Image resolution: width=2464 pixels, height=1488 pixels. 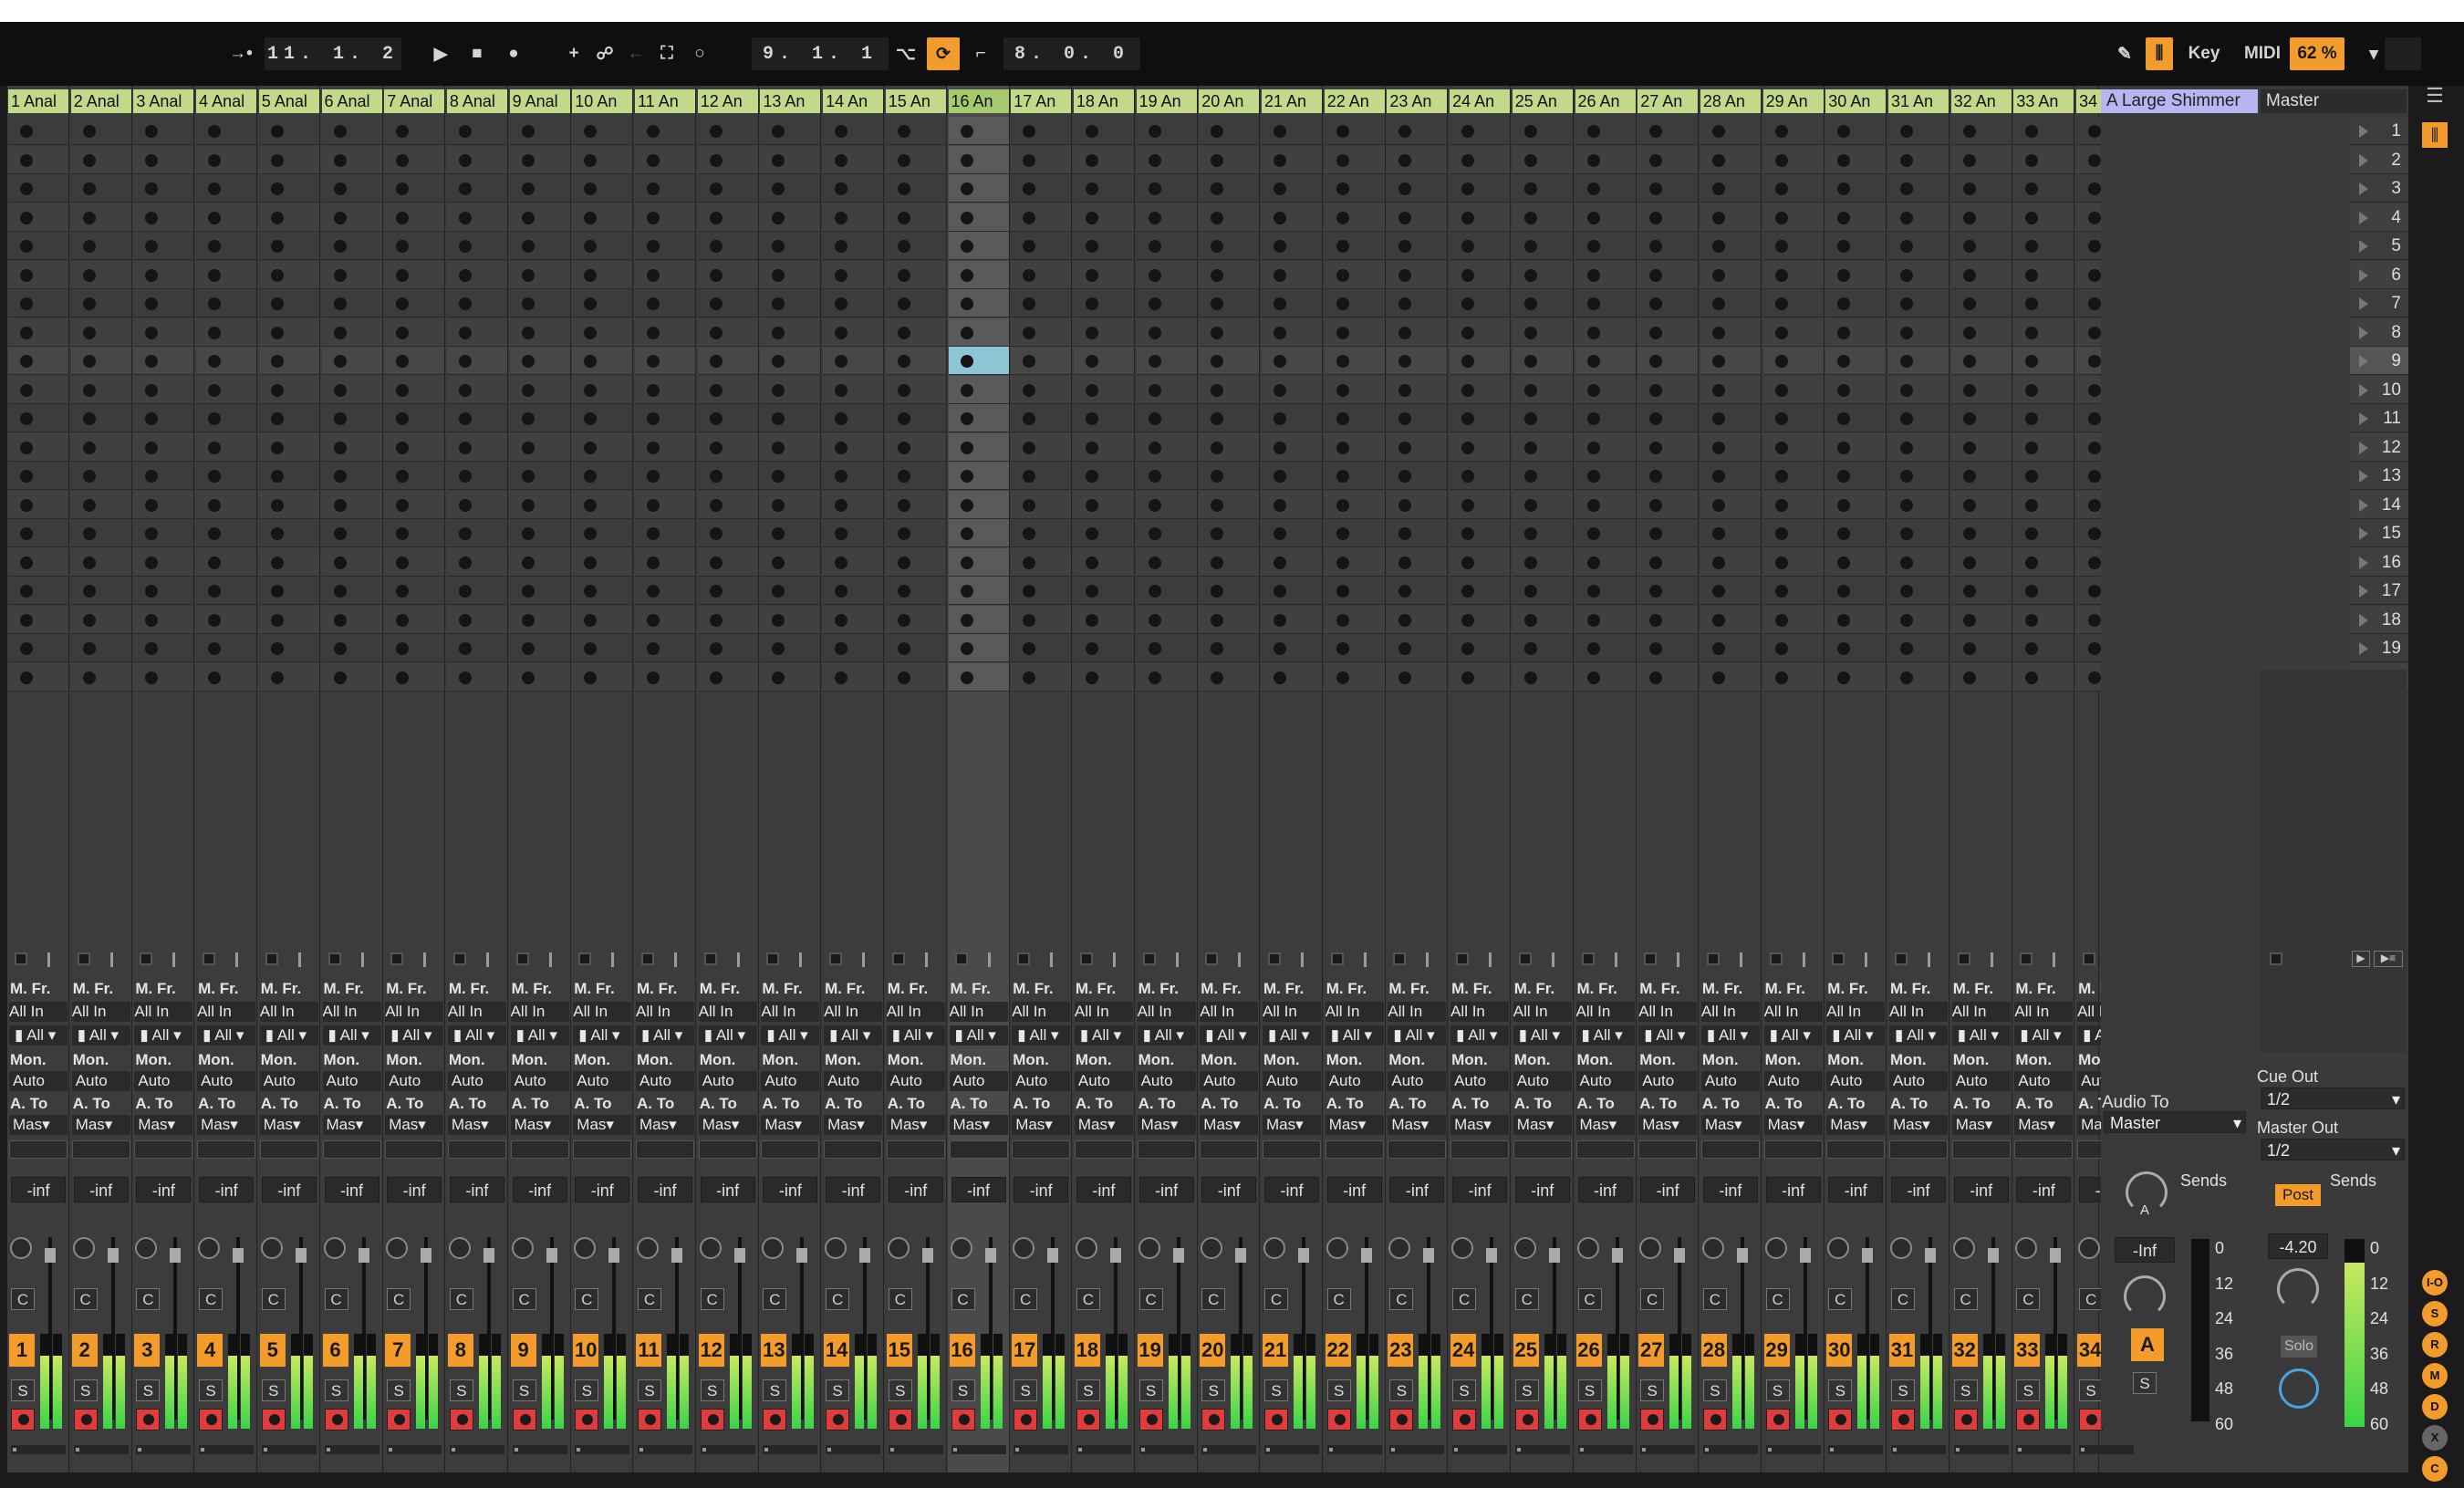 I want to click on track-activator: 5, so click(x=272, y=1351).